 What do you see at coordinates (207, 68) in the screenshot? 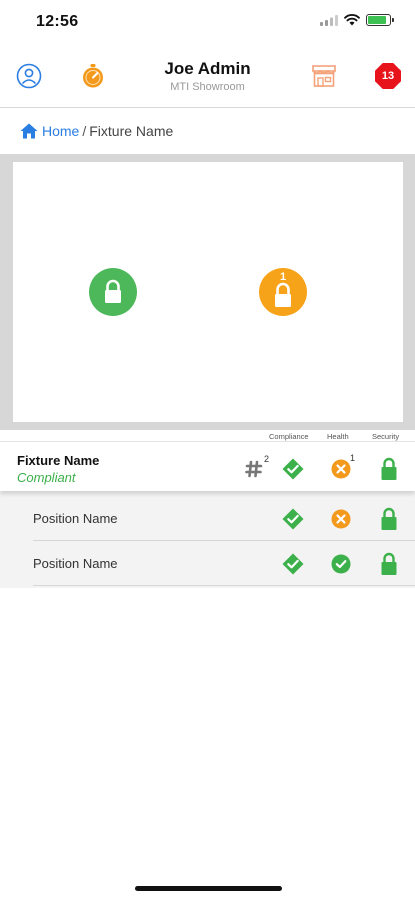
I see `user-name: Joe Admin` at bounding box center [207, 68].